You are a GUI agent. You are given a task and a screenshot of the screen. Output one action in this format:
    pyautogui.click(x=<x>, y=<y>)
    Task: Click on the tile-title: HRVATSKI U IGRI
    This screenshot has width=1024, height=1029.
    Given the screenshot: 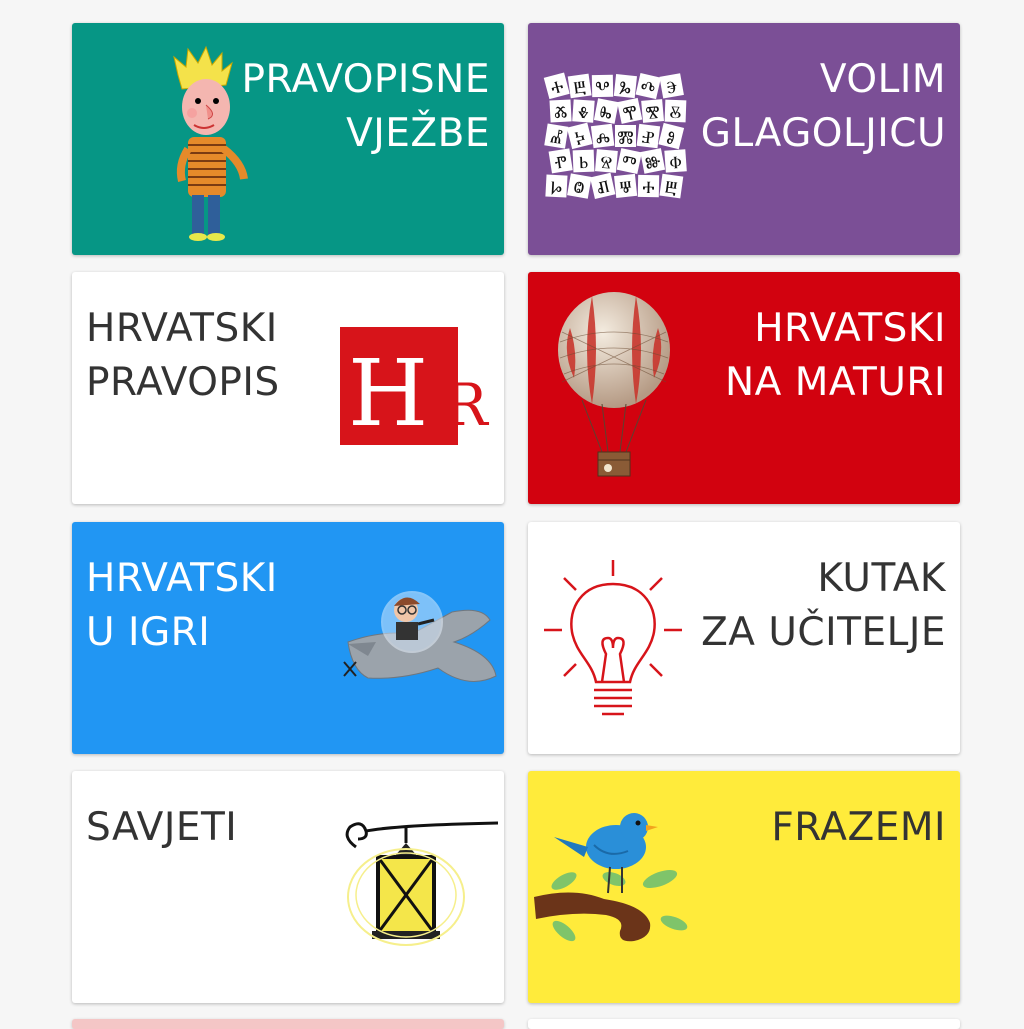 What is the action you would take?
    pyautogui.click(x=182, y=605)
    